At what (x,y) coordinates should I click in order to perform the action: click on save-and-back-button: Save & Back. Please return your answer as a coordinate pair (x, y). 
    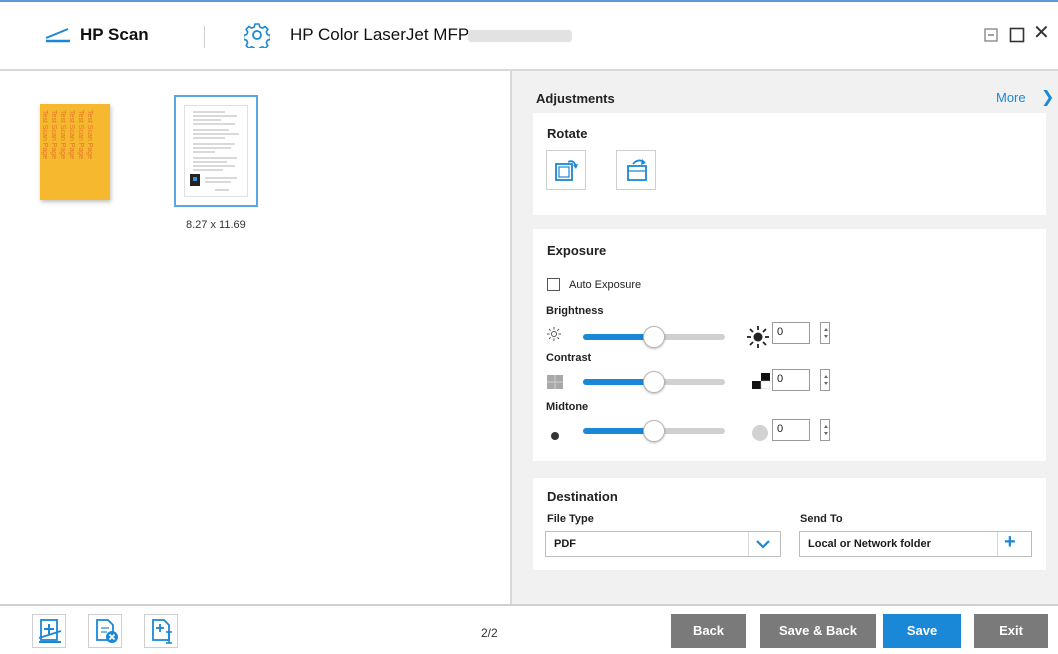
    Looking at the image, I should click on (818, 631).